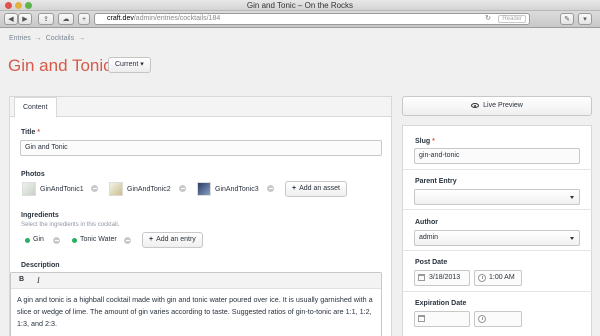  I want to click on back-button: ◀, so click(11, 19).